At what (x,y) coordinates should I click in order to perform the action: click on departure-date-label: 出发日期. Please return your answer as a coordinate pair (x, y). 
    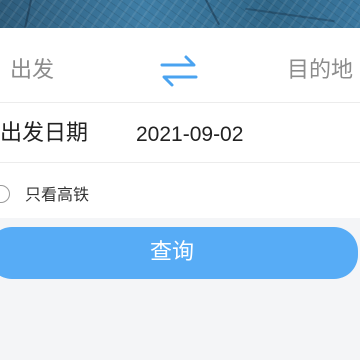
    Looking at the image, I should click on (44, 133).